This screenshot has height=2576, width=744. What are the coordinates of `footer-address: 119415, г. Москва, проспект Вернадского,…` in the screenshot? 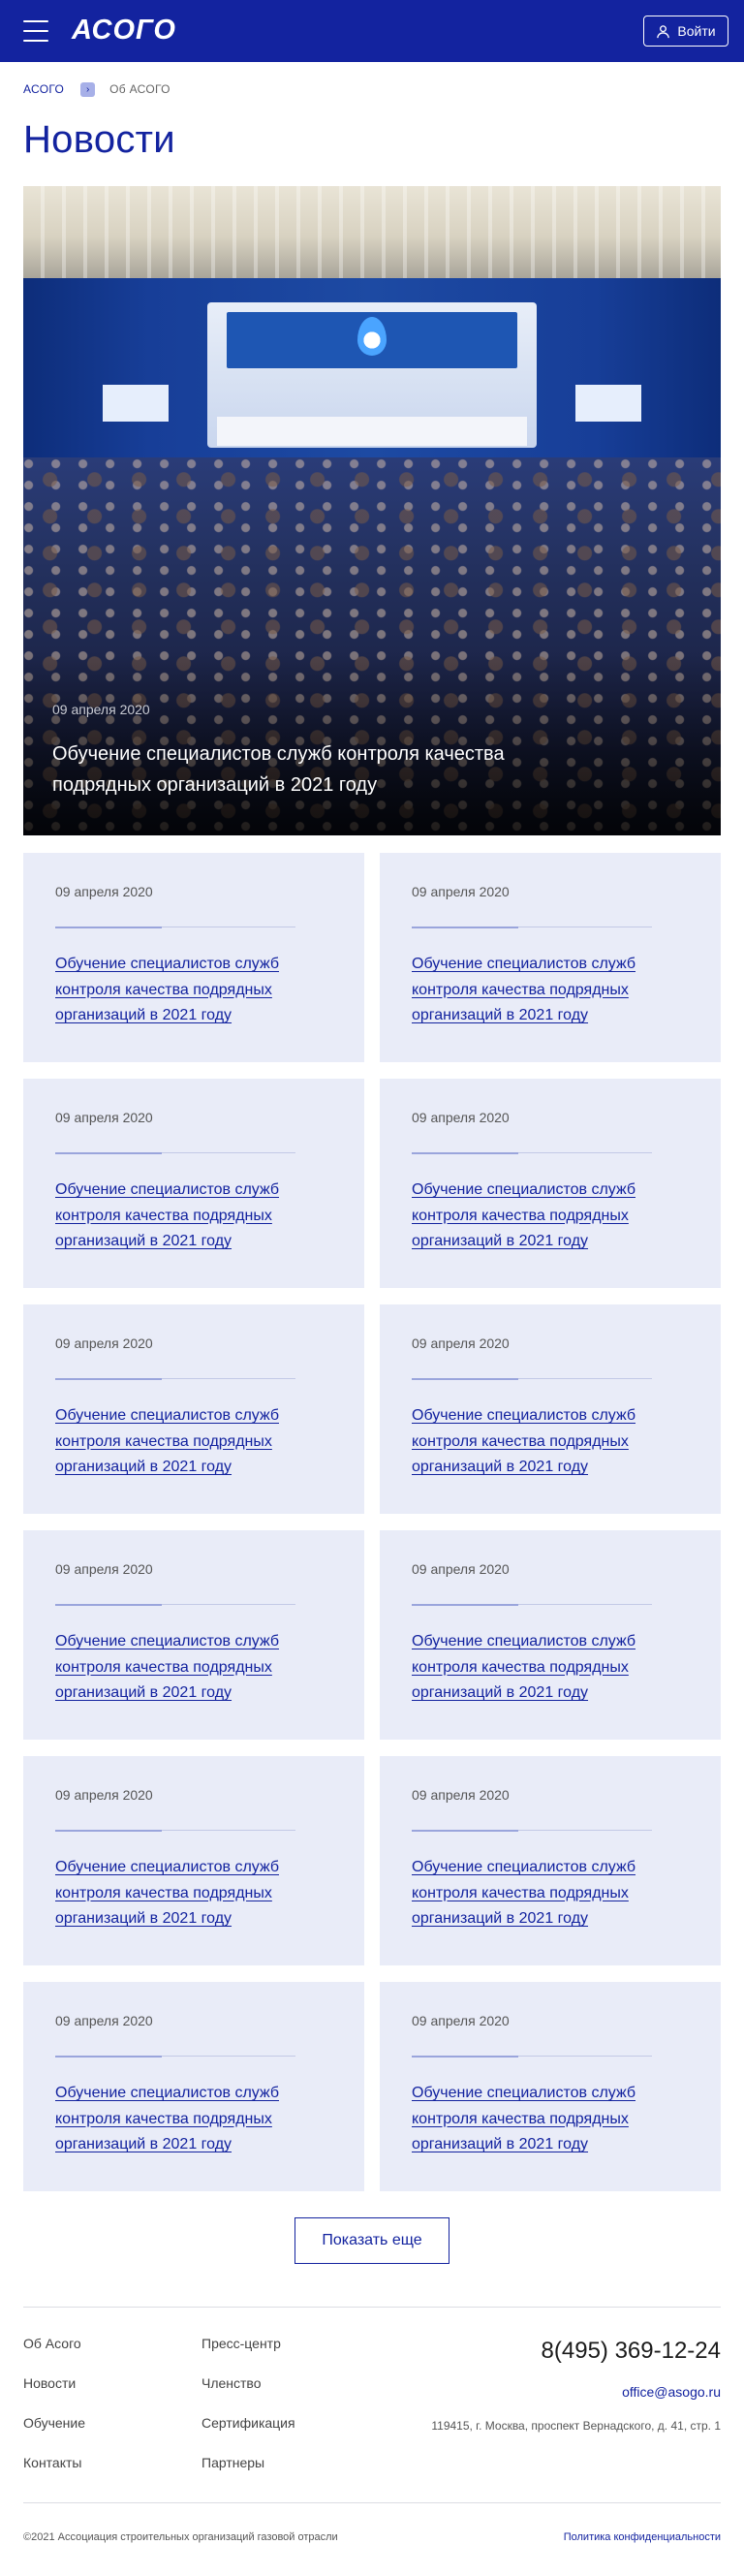 It's located at (576, 2426).